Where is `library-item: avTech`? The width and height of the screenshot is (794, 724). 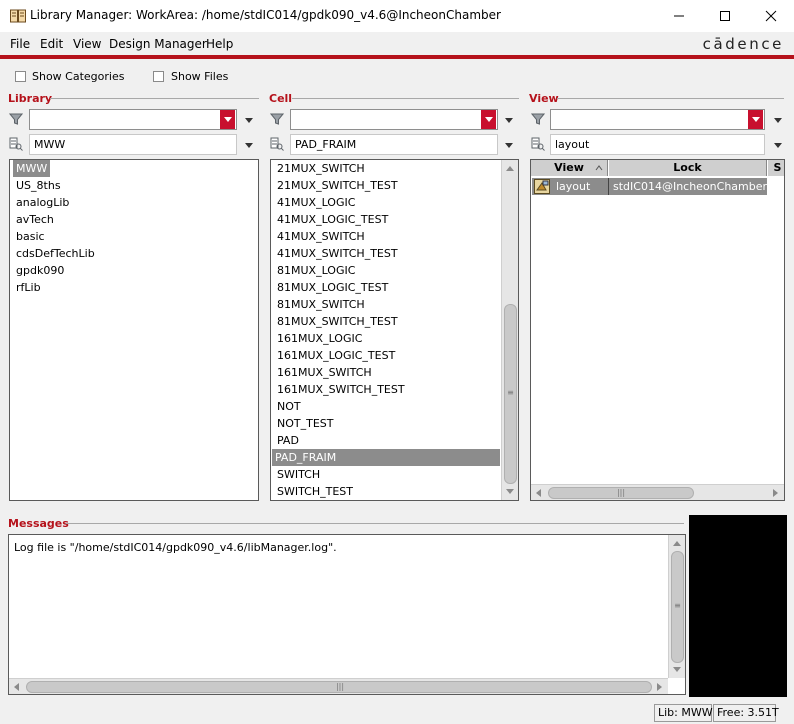
library-item: avTech is located at coordinates (35, 219).